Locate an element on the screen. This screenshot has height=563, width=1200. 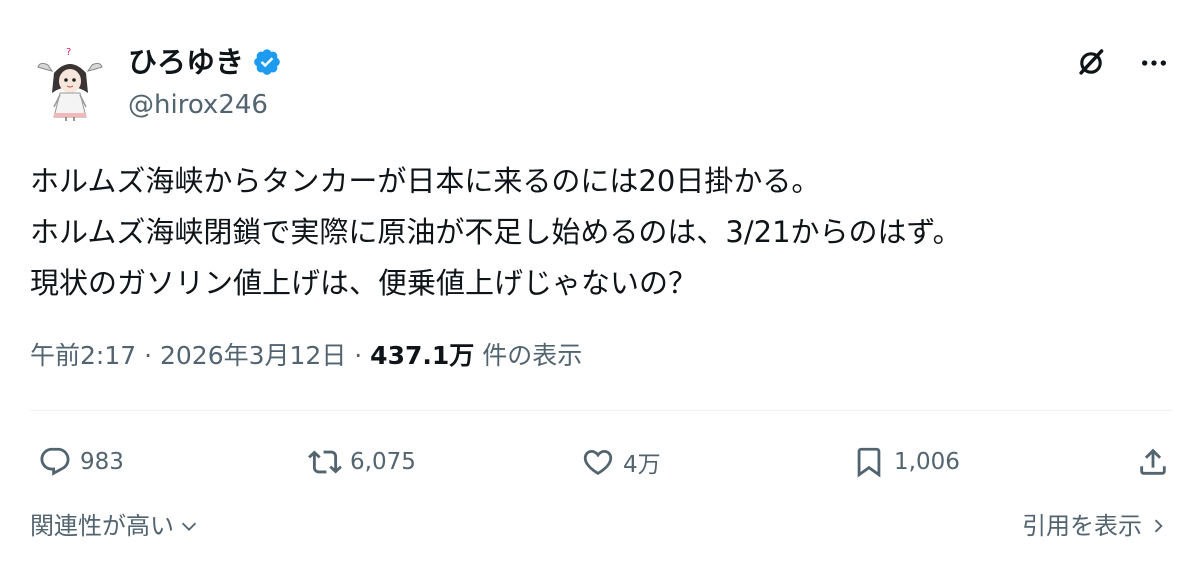
heart-icon is located at coordinates (598, 462).